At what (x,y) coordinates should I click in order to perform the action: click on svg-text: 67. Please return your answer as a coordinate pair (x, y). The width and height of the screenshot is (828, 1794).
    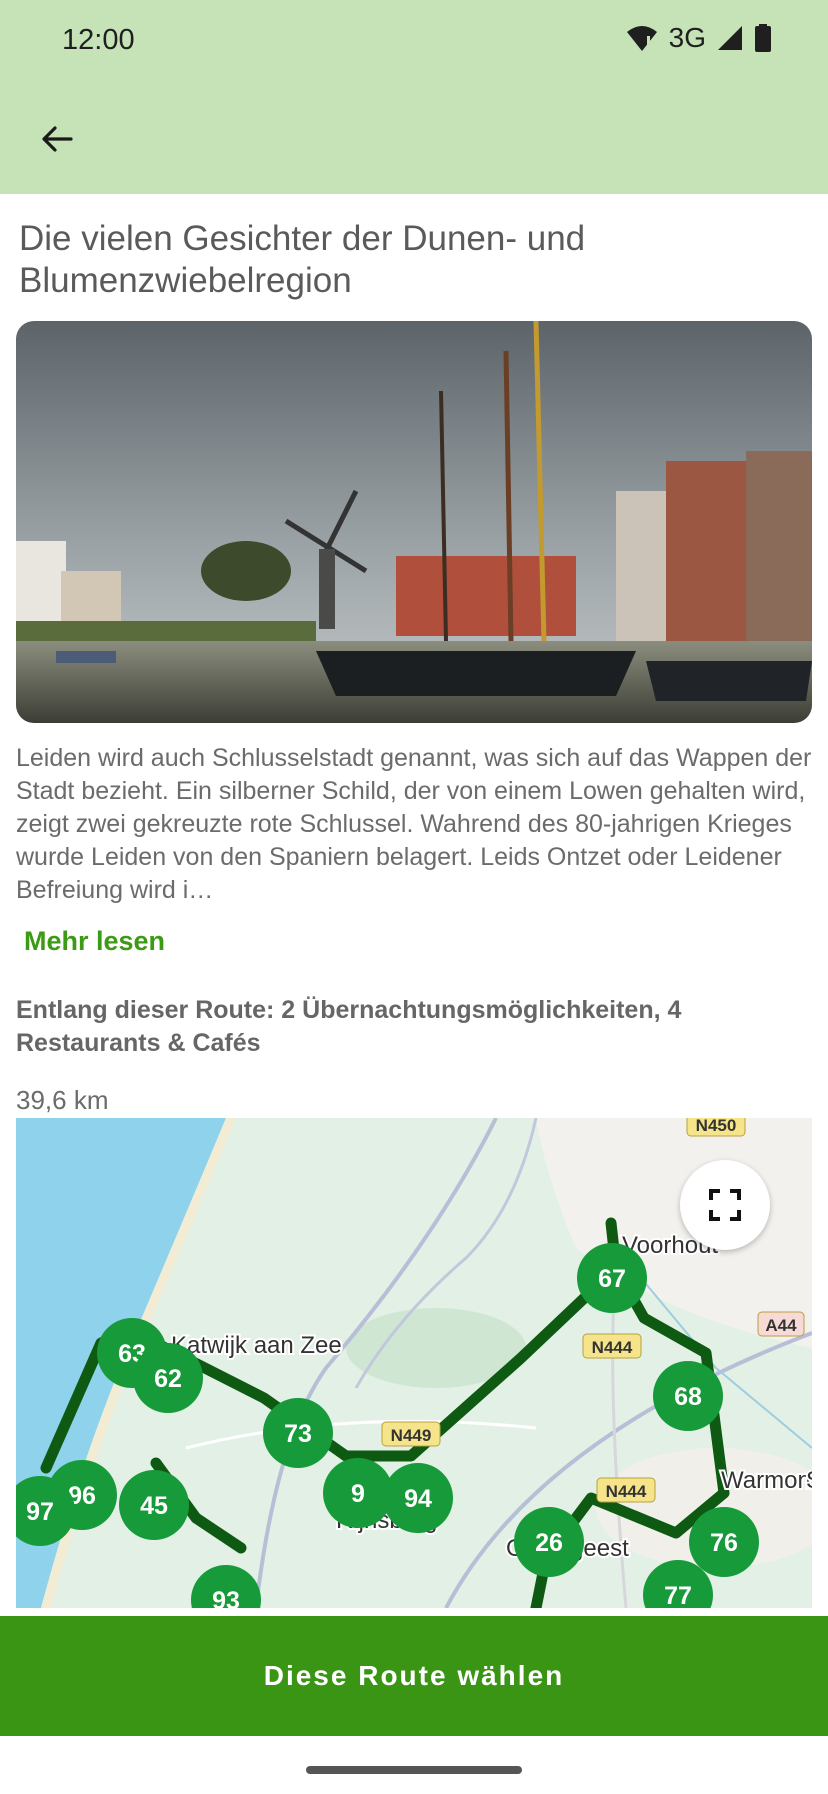
    Looking at the image, I should click on (612, 1279).